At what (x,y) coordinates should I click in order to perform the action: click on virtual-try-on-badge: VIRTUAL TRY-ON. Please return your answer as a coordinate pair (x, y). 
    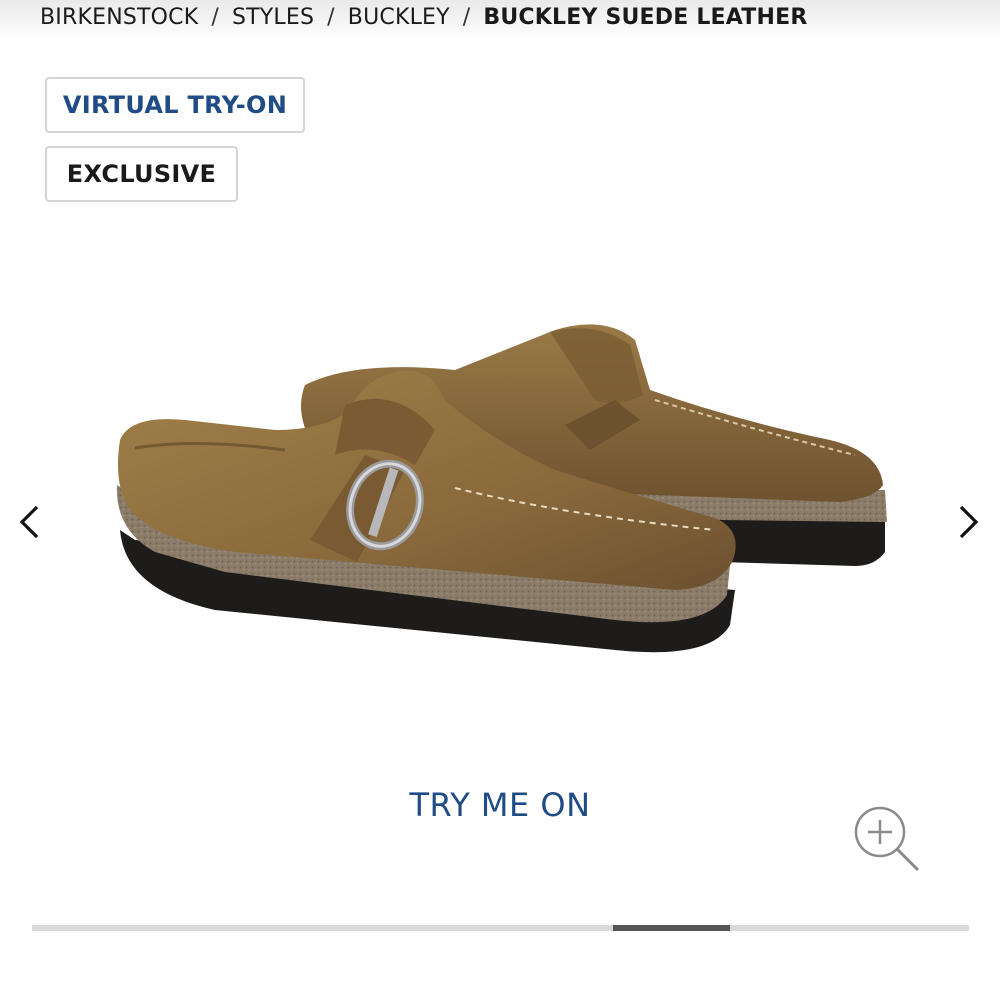
    Looking at the image, I should click on (175, 105).